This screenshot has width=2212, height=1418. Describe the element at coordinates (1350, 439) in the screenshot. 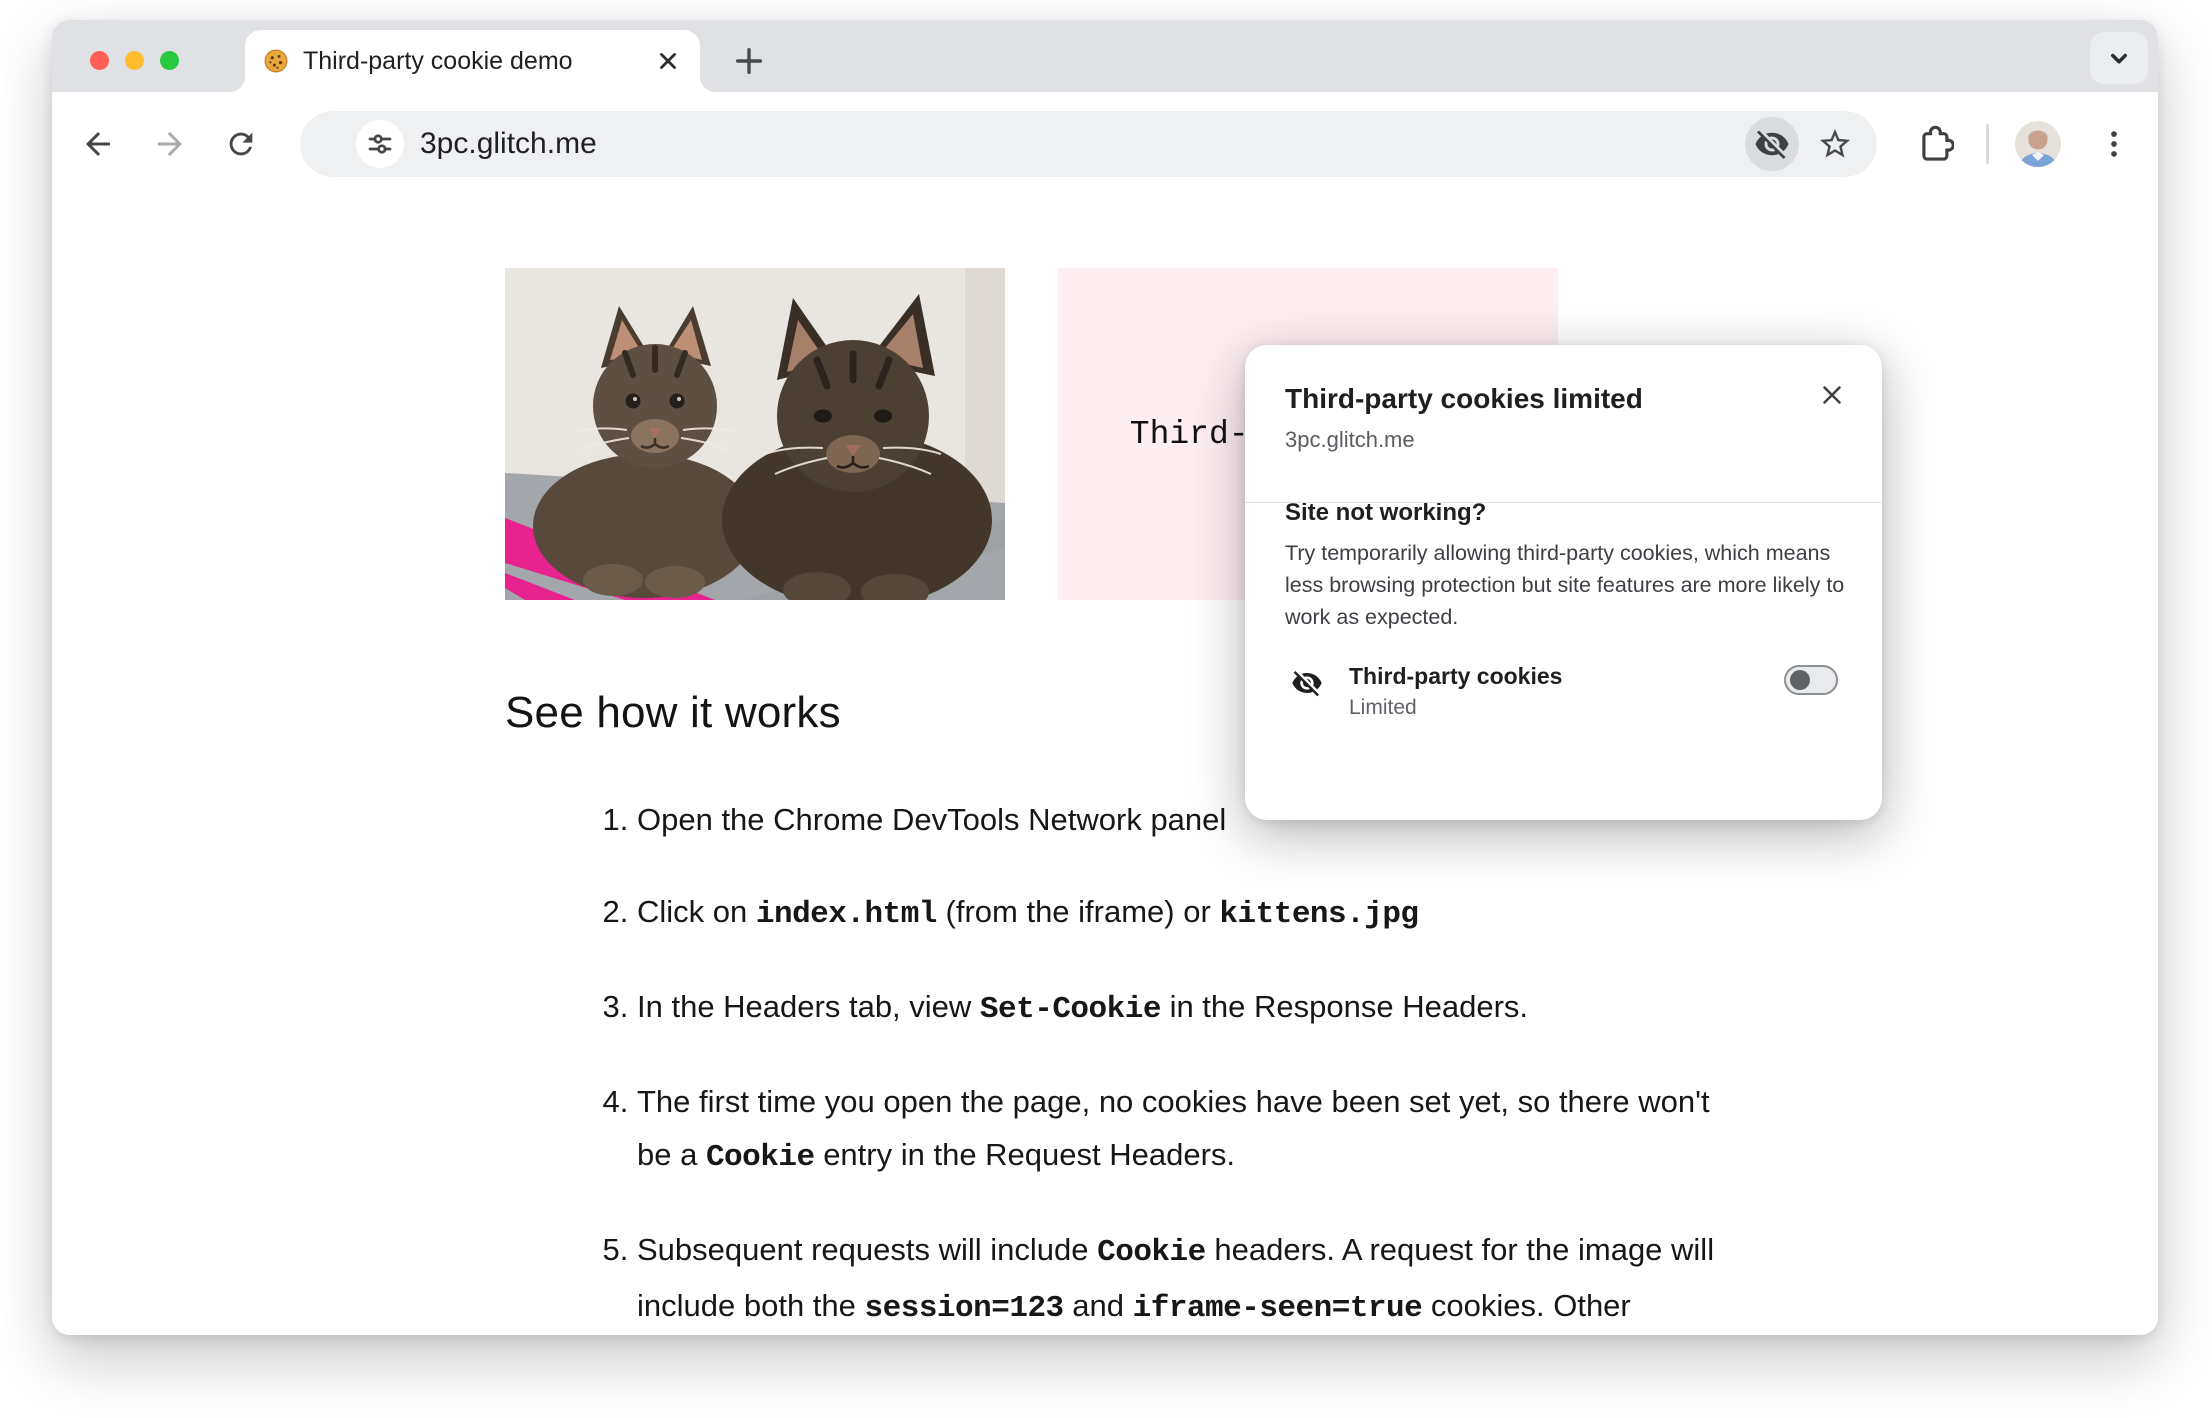

I see `popup-site: 3pc.glitch.me` at that location.